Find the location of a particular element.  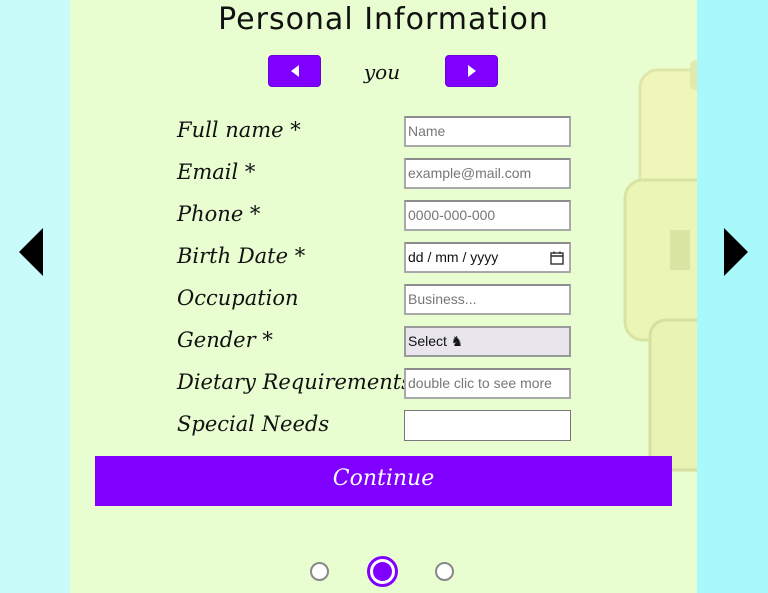

special-needs-input is located at coordinates (487, 425).